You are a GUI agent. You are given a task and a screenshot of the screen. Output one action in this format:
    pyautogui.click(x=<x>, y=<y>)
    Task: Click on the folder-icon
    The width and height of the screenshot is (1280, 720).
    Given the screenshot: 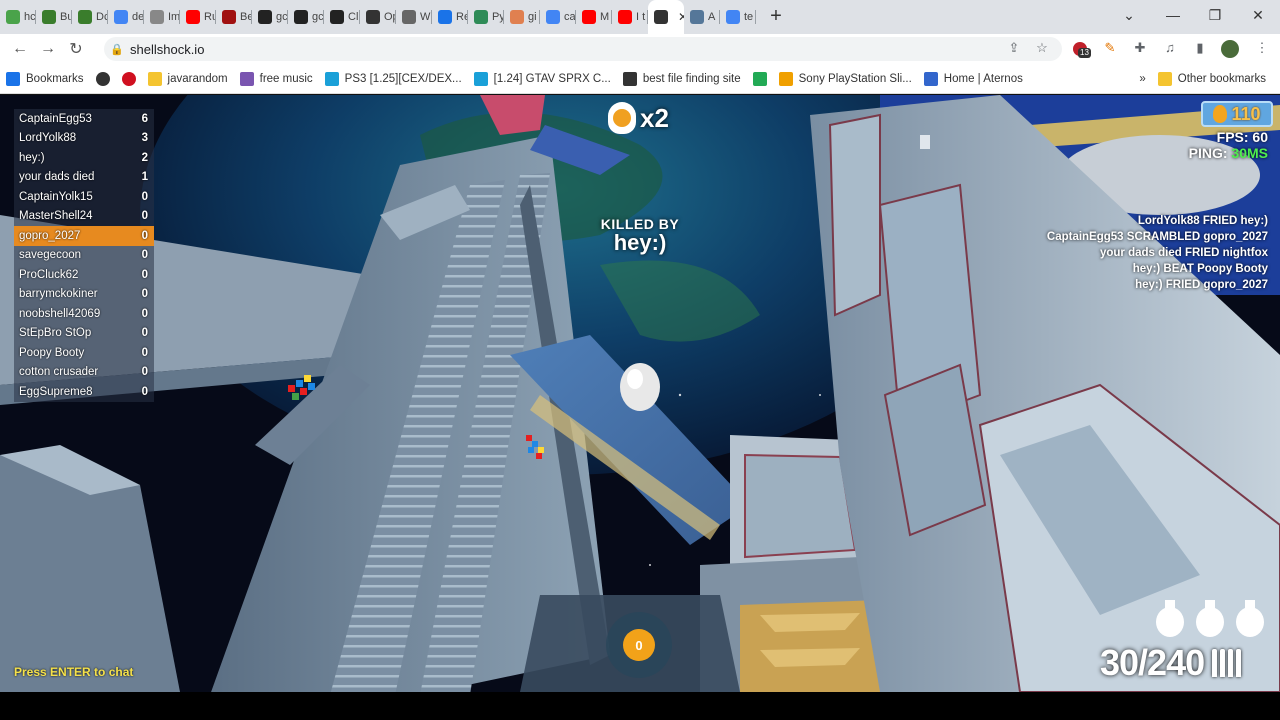 What is the action you would take?
    pyautogui.click(x=1164, y=78)
    